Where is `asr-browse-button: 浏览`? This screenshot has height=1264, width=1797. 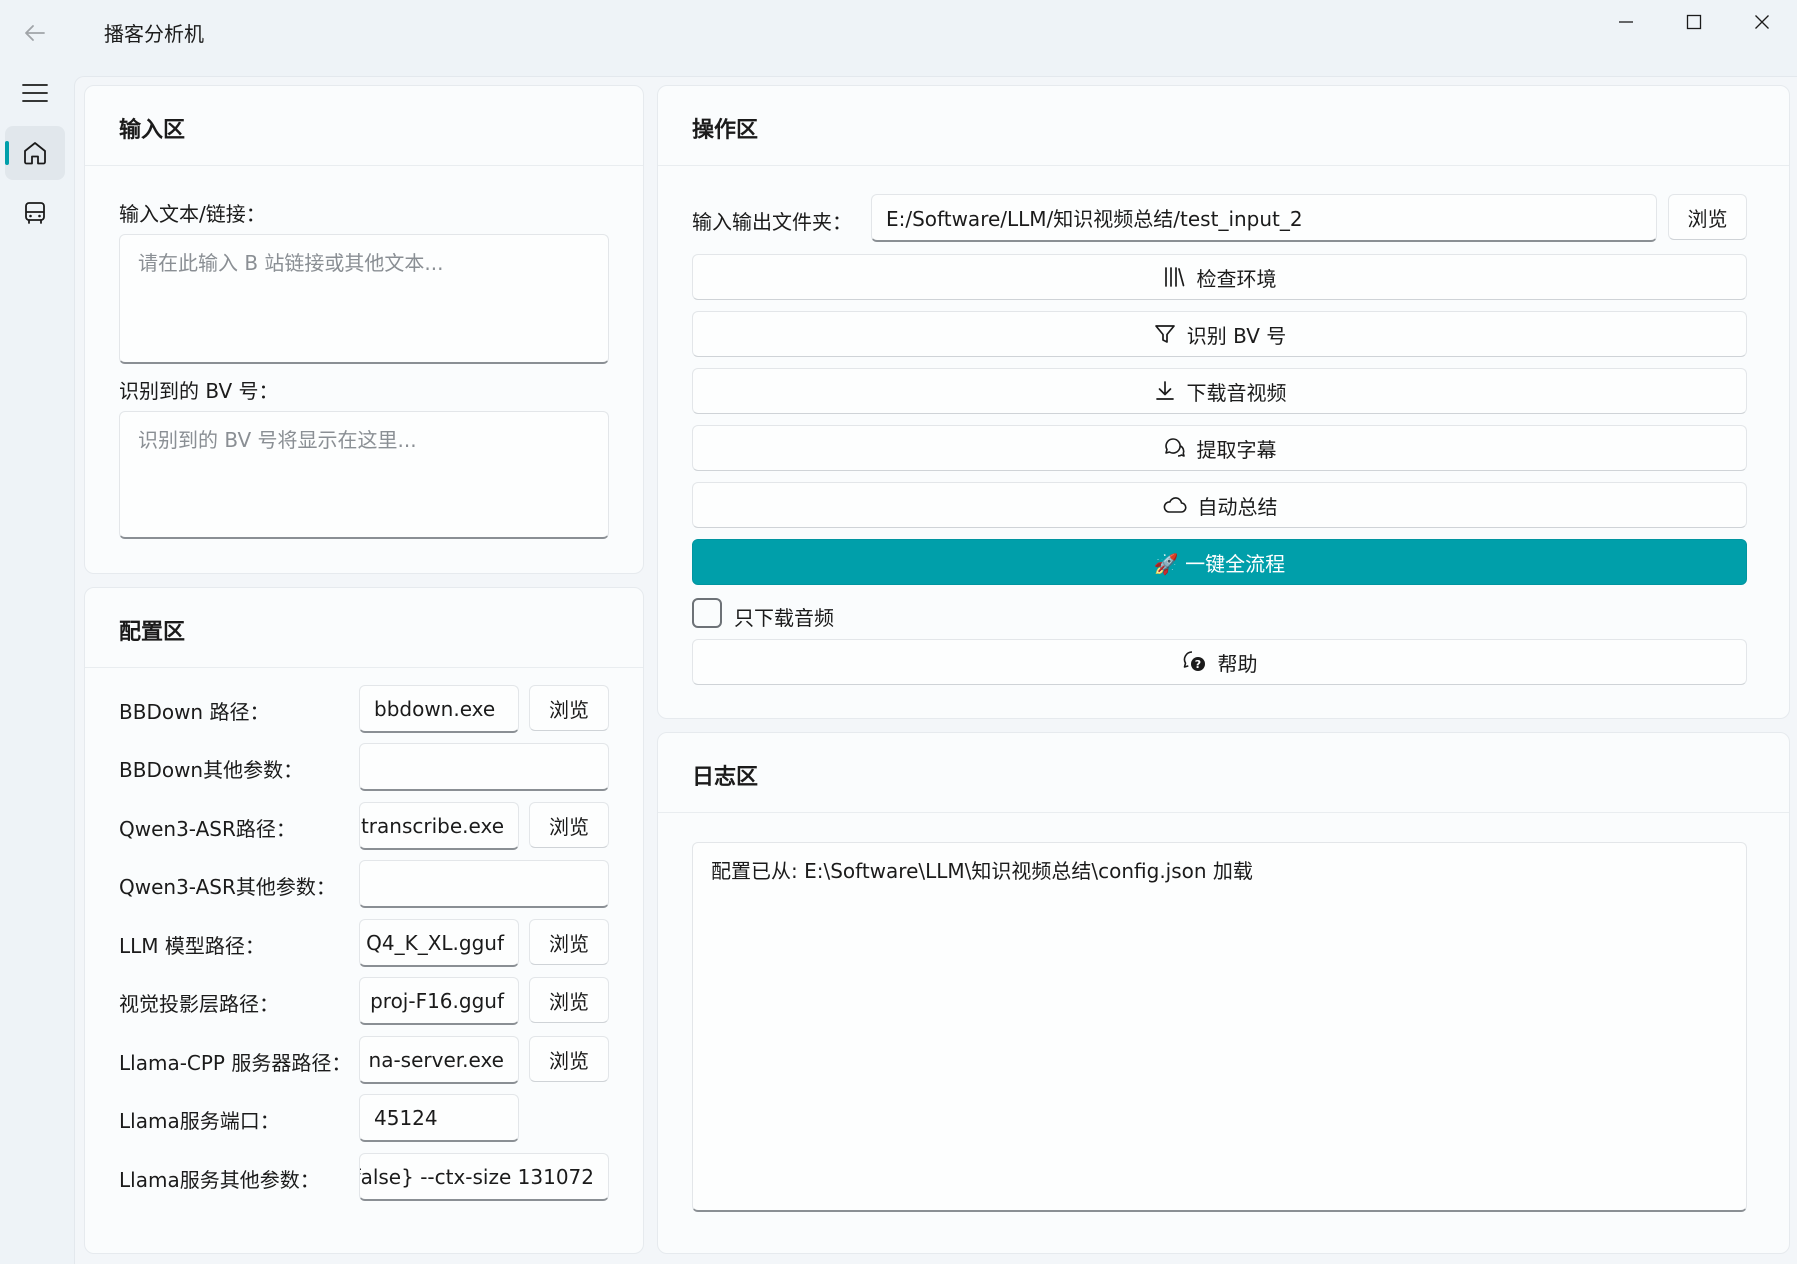
asr-browse-button: 浏览 is located at coordinates (569, 825).